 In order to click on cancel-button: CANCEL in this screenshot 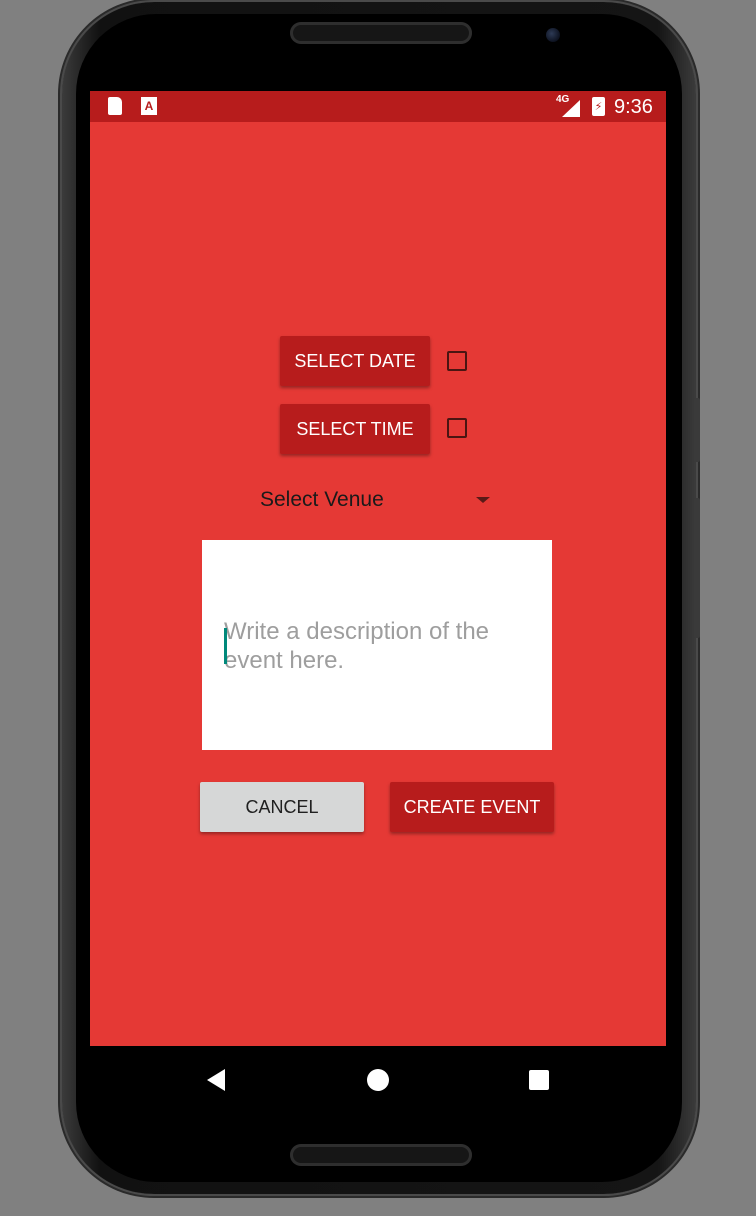, I will do `click(282, 807)`.